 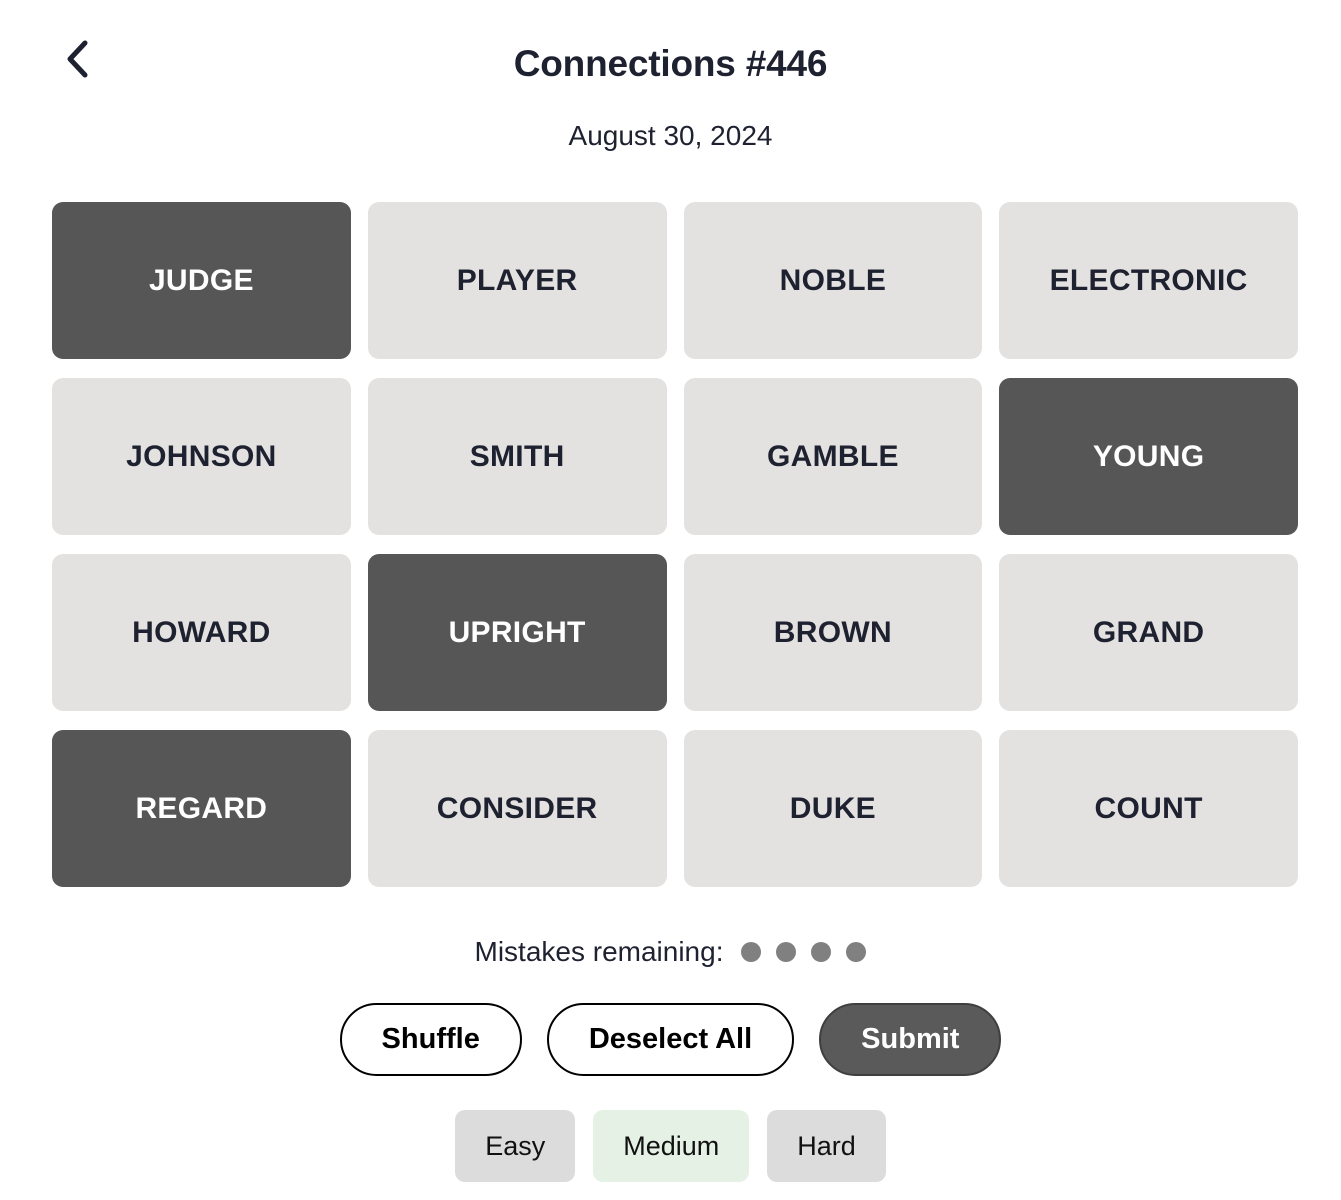 I want to click on word-tile: UPRIGHT, so click(x=517, y=632).